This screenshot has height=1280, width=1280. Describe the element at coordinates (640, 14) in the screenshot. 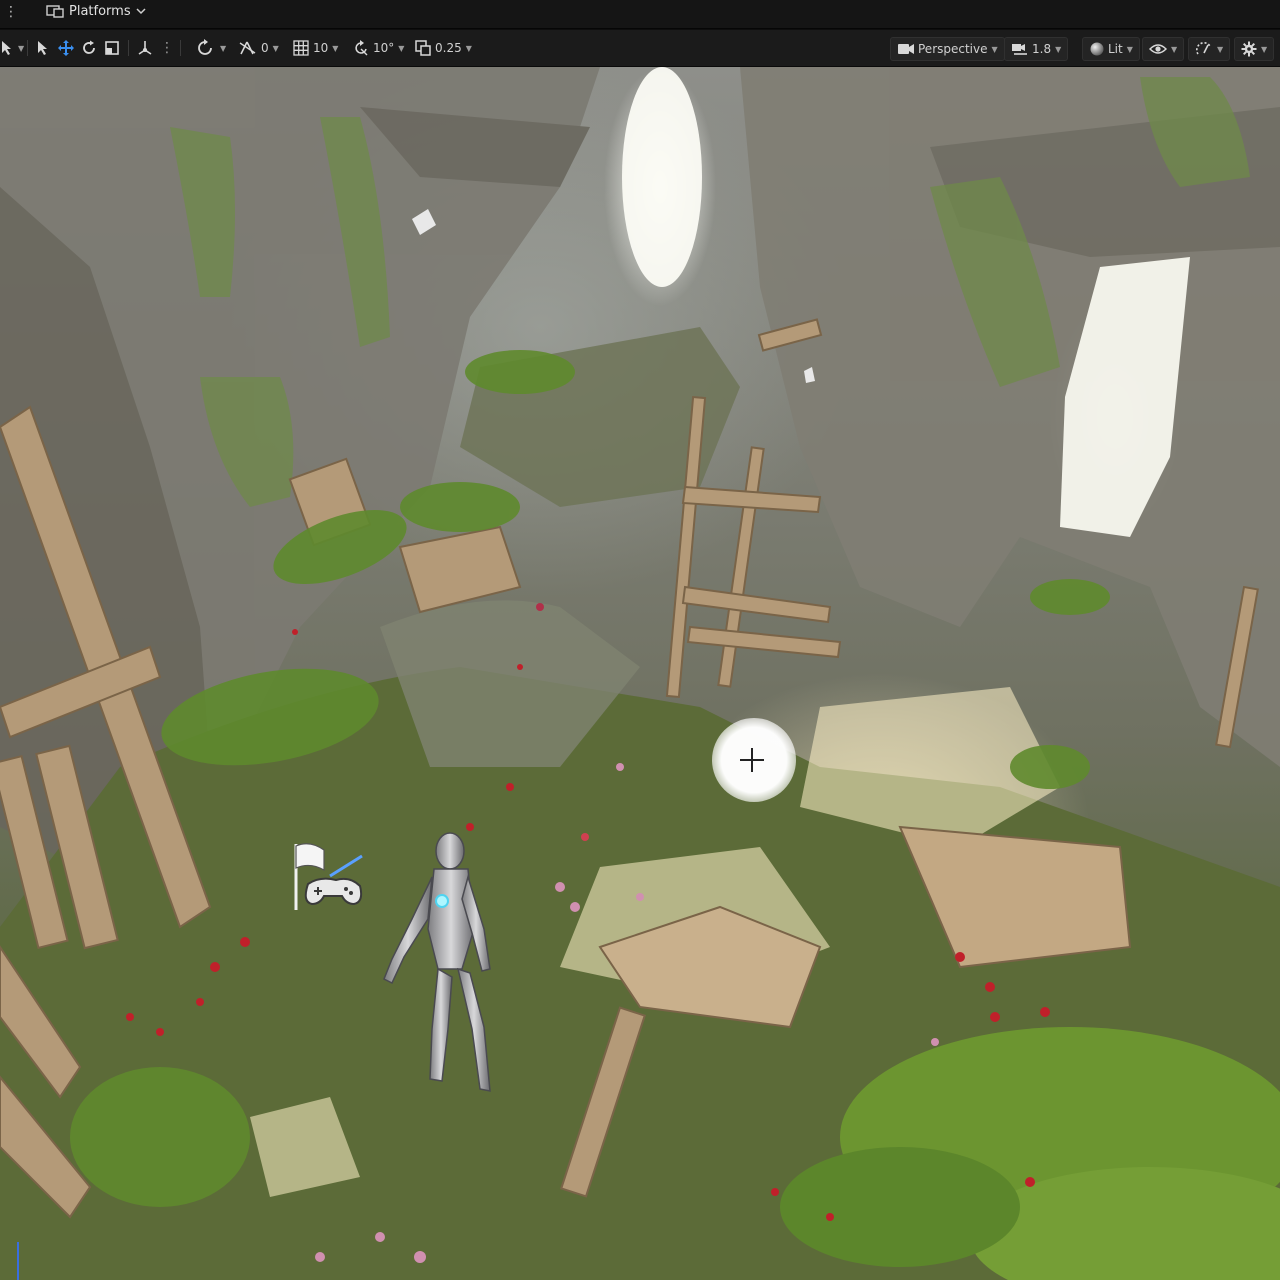

I see `menu-bar: ⋮ Platforms` at that location.